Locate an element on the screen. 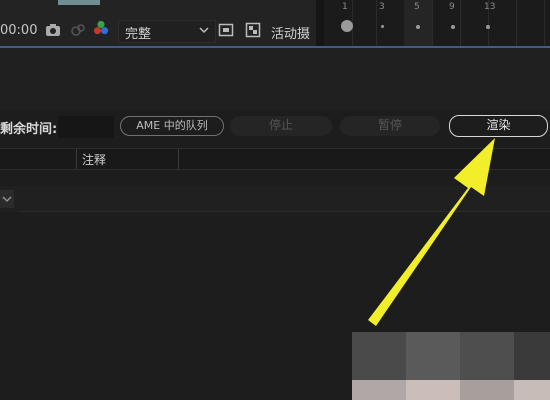  region-of-interest-icon is located at coordinates (226, 30).